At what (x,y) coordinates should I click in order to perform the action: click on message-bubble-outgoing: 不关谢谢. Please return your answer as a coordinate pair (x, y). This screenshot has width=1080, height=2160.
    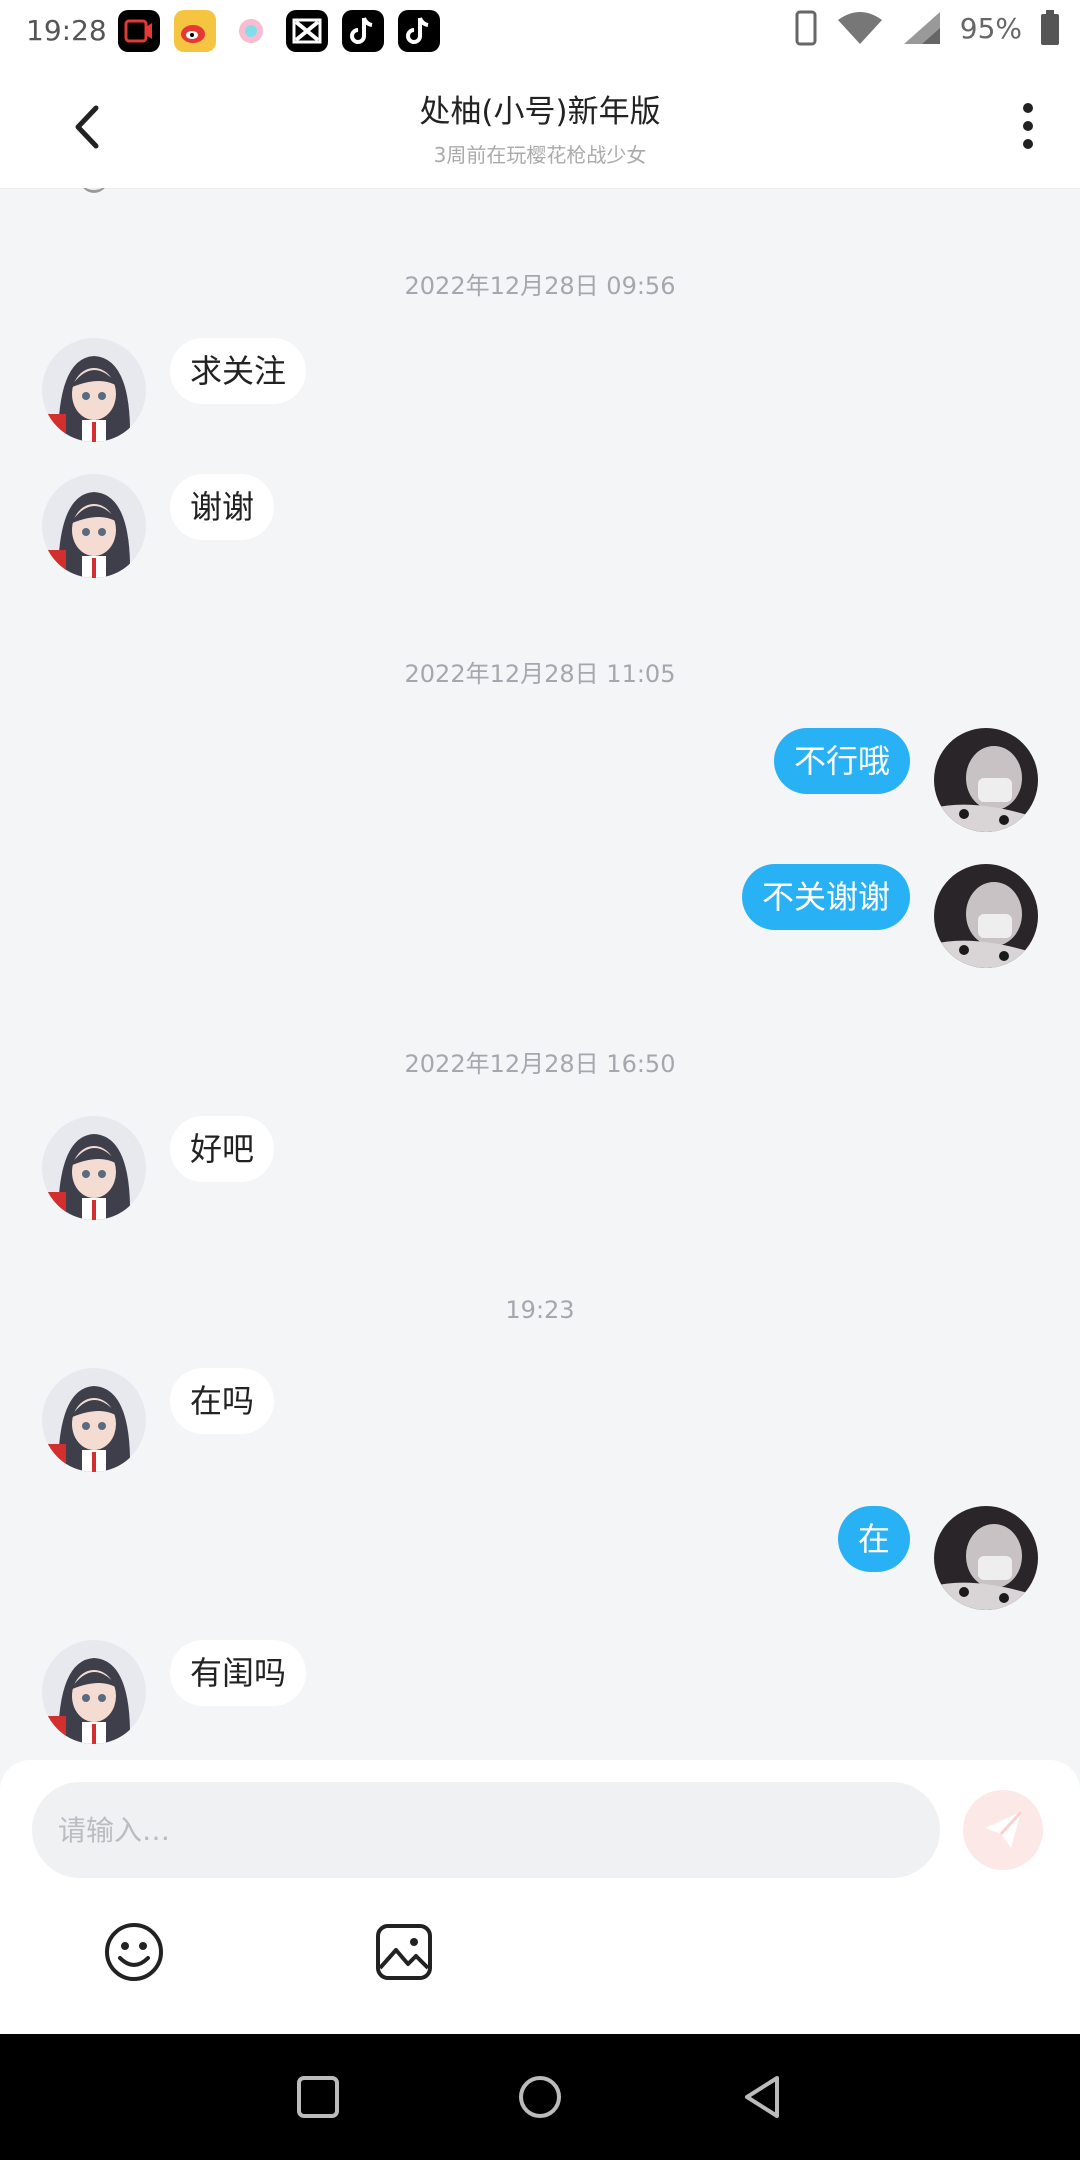
    Looking at the image, I should click on (825, 897).